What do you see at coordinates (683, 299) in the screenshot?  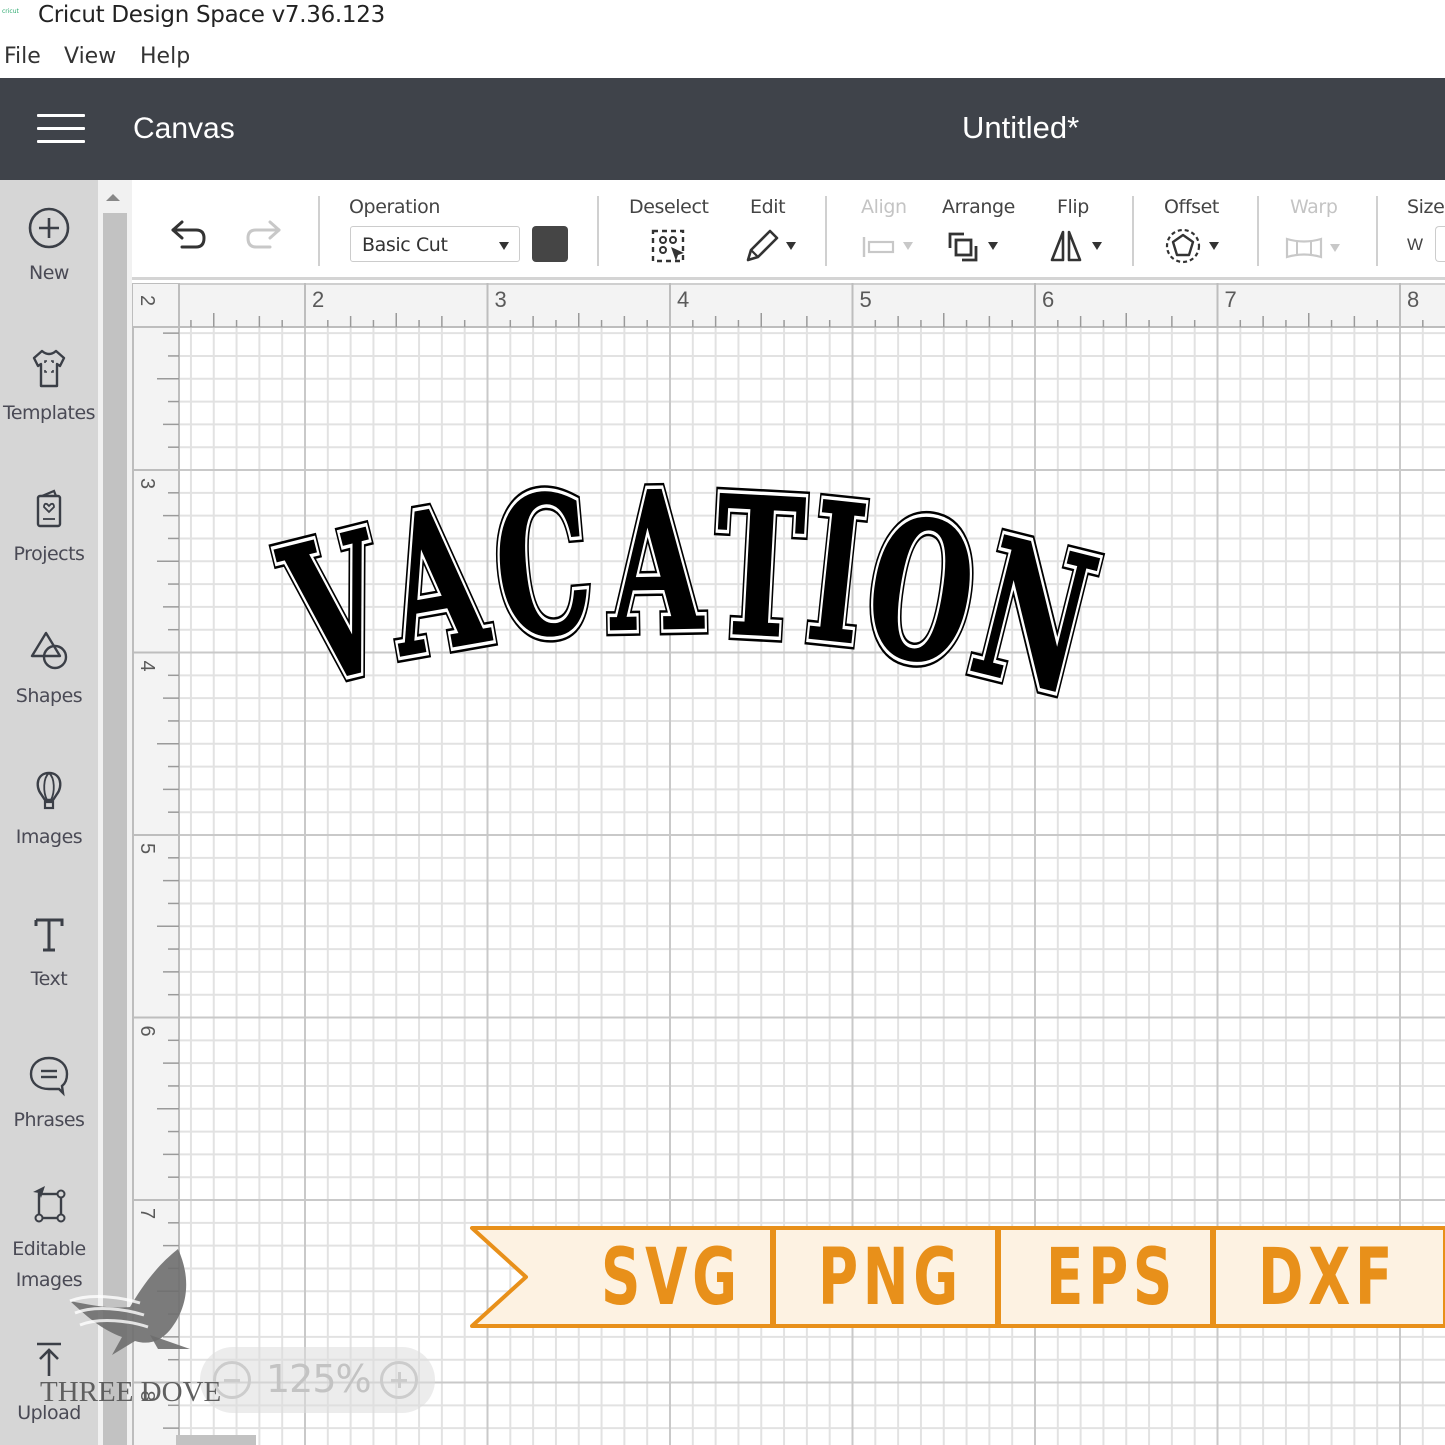 I see `ruler-label-x: 4` at bounding box center [683, 299].